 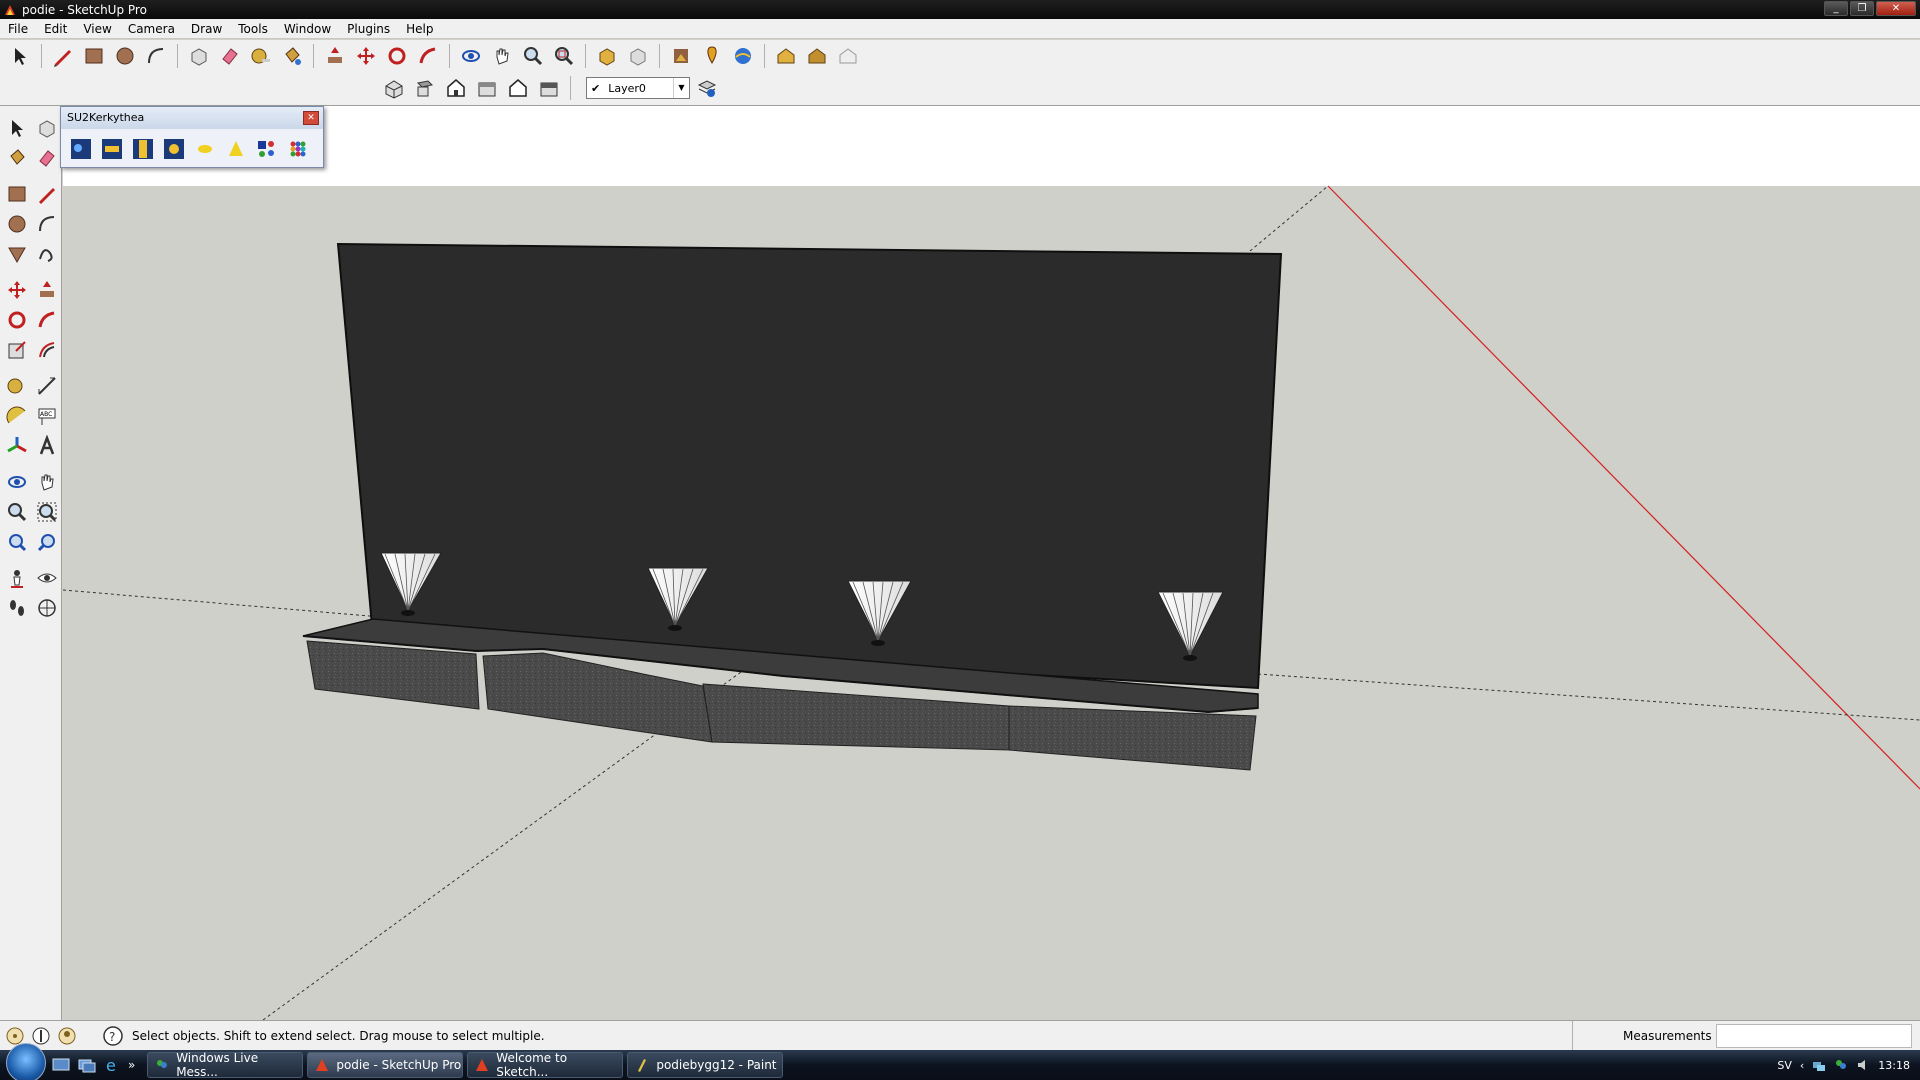 I want to click on help-icon: ?, so click(x=113, y=1036).